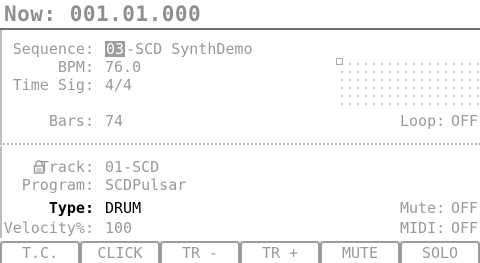 The width and height of the screenshot is (480, 263). I want to click on sequence-field: 03 -SCD SynthDemo, so click(179, 49).